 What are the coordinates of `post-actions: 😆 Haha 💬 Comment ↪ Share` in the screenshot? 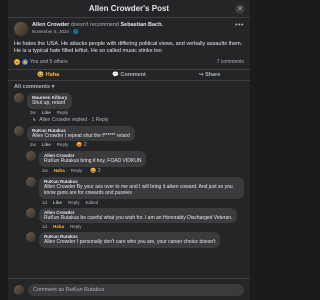 It's located at (129, 75).